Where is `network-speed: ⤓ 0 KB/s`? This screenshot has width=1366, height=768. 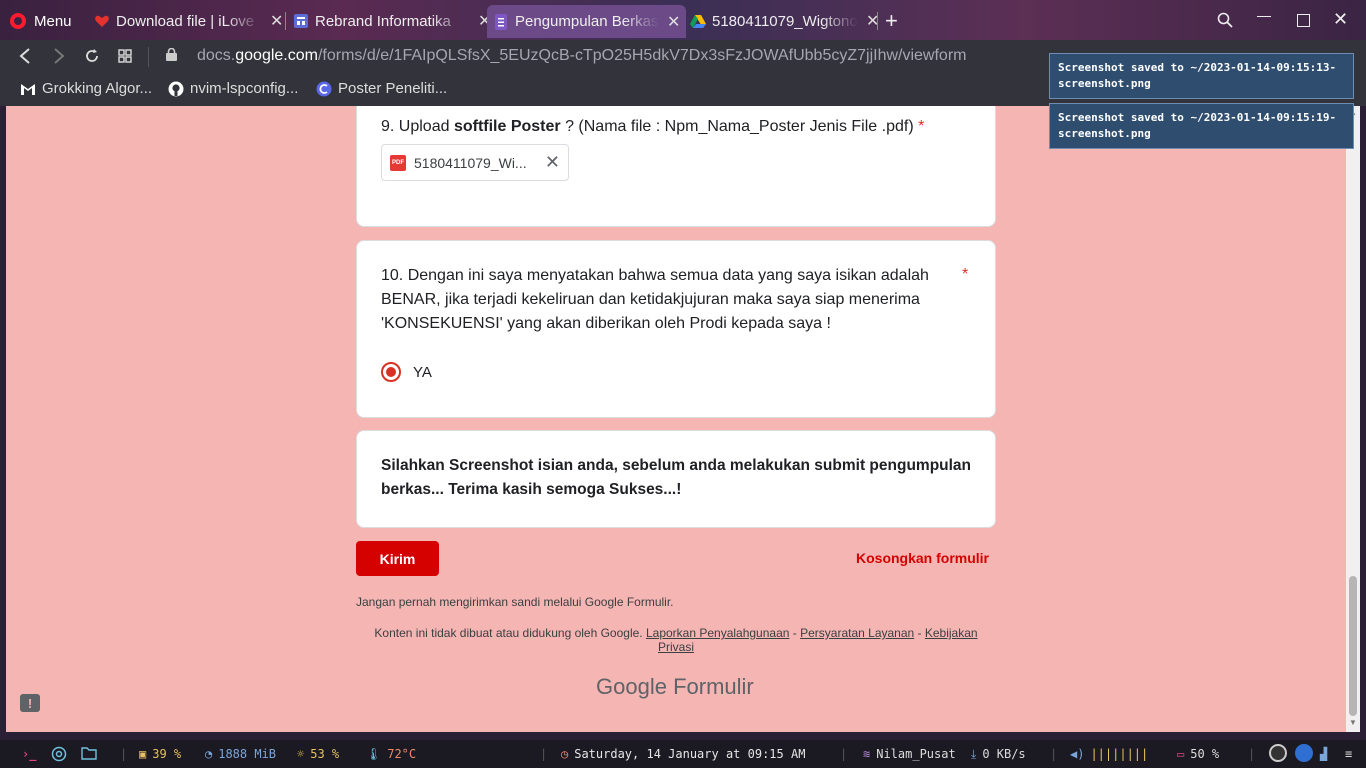 network-speed: ⤓ 0 KB/s is located at coordinates (998, 754).